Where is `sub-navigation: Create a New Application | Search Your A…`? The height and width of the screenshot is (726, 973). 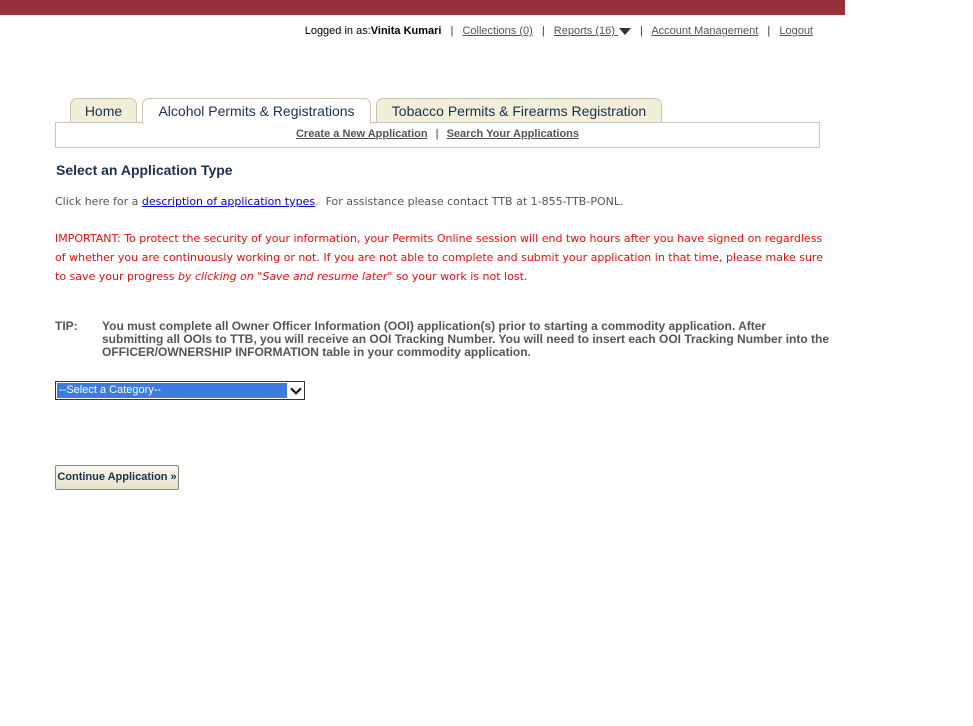
sub-navigation: Create a New Application | Search Your A… is located at coordinates (437, 135).